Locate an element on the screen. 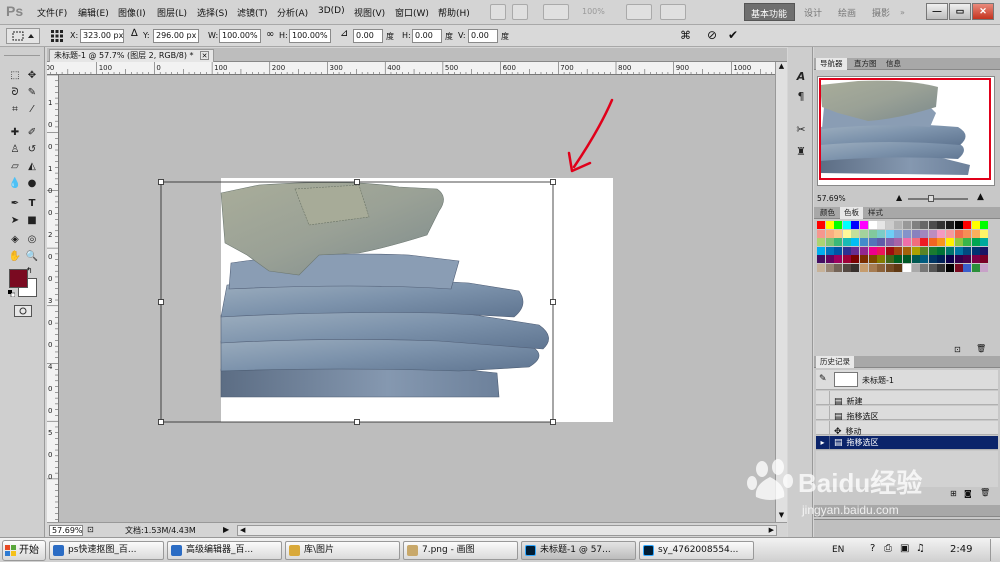 Image resolution: width=1000 pixels, height=562 pixels. menu-filter: 滤镜(T) is located at coordinates (252, 12).